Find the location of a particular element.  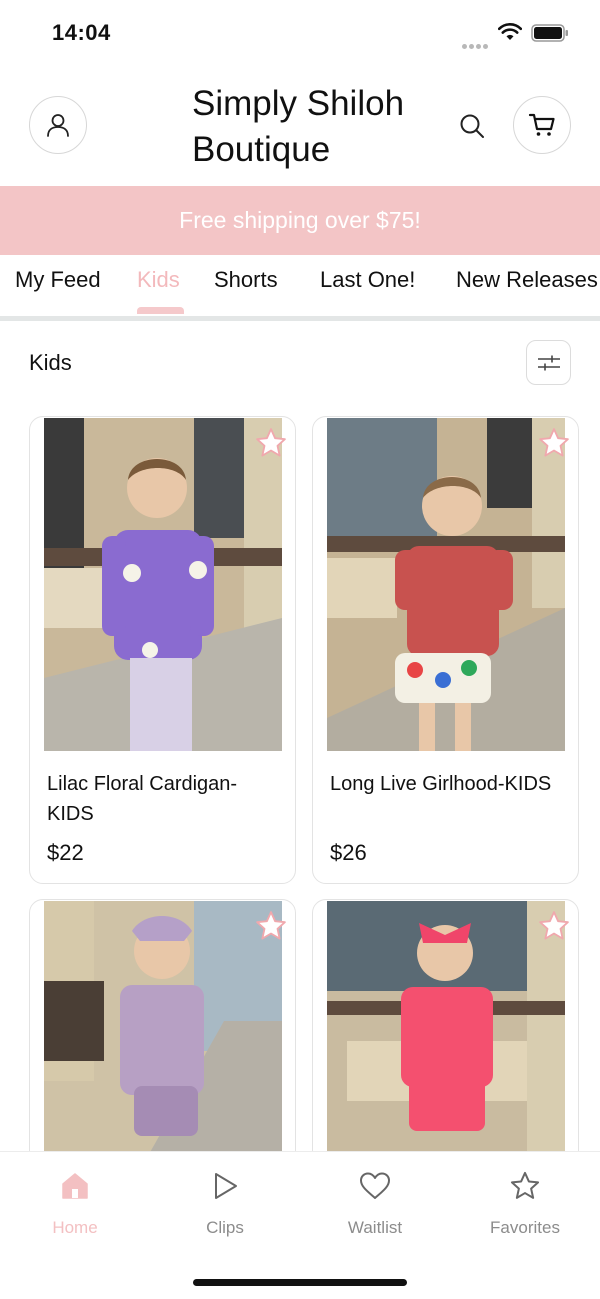

search-button is located at coordinates (472, 126).